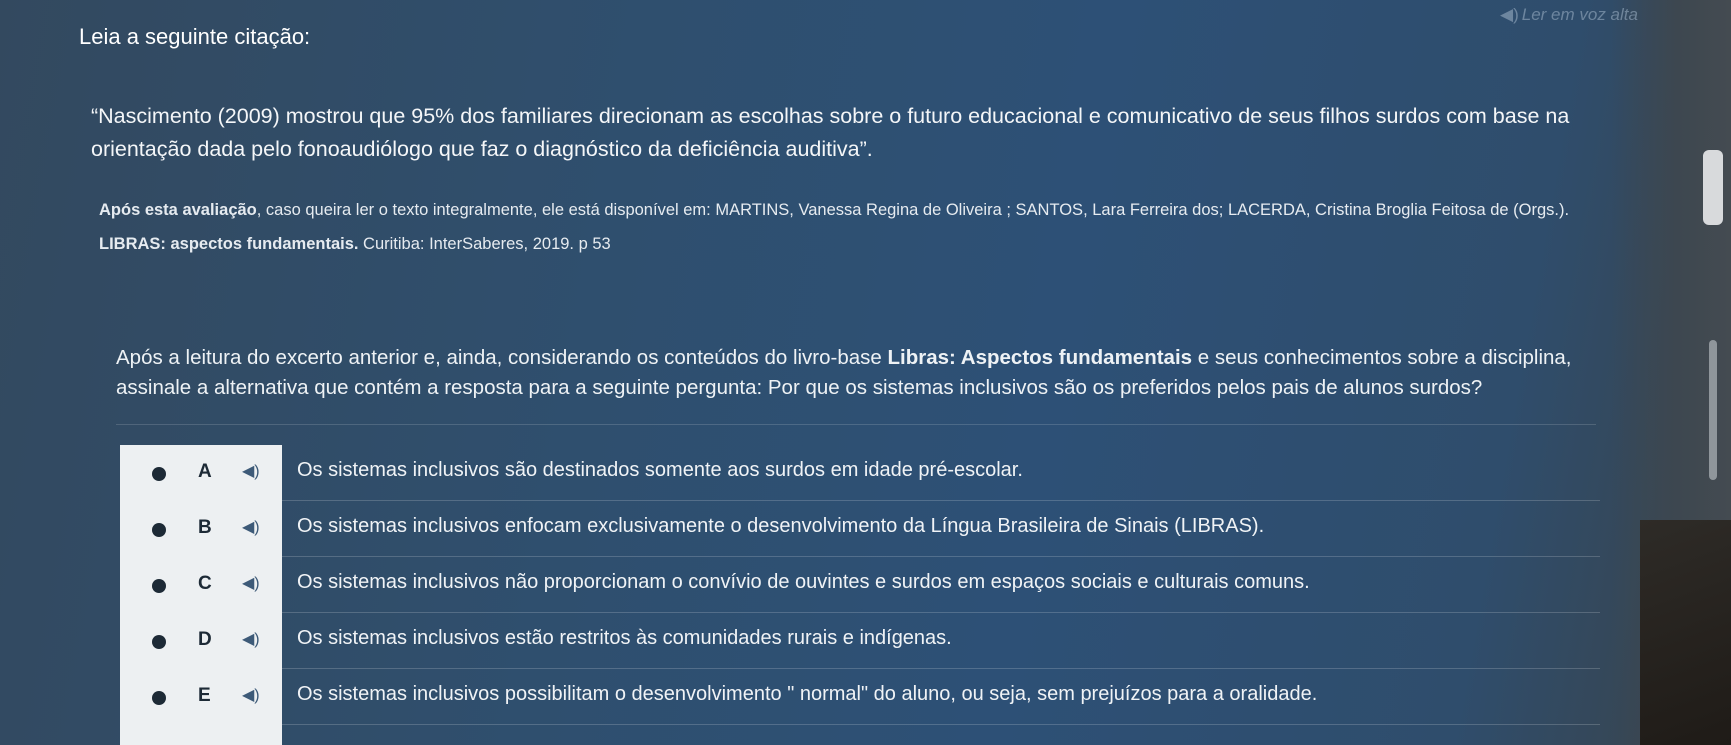 The image size is (1731, 745). Describe the element at coordinates (205, 583) in the screenshot. I see `option-letter: C` at that location.